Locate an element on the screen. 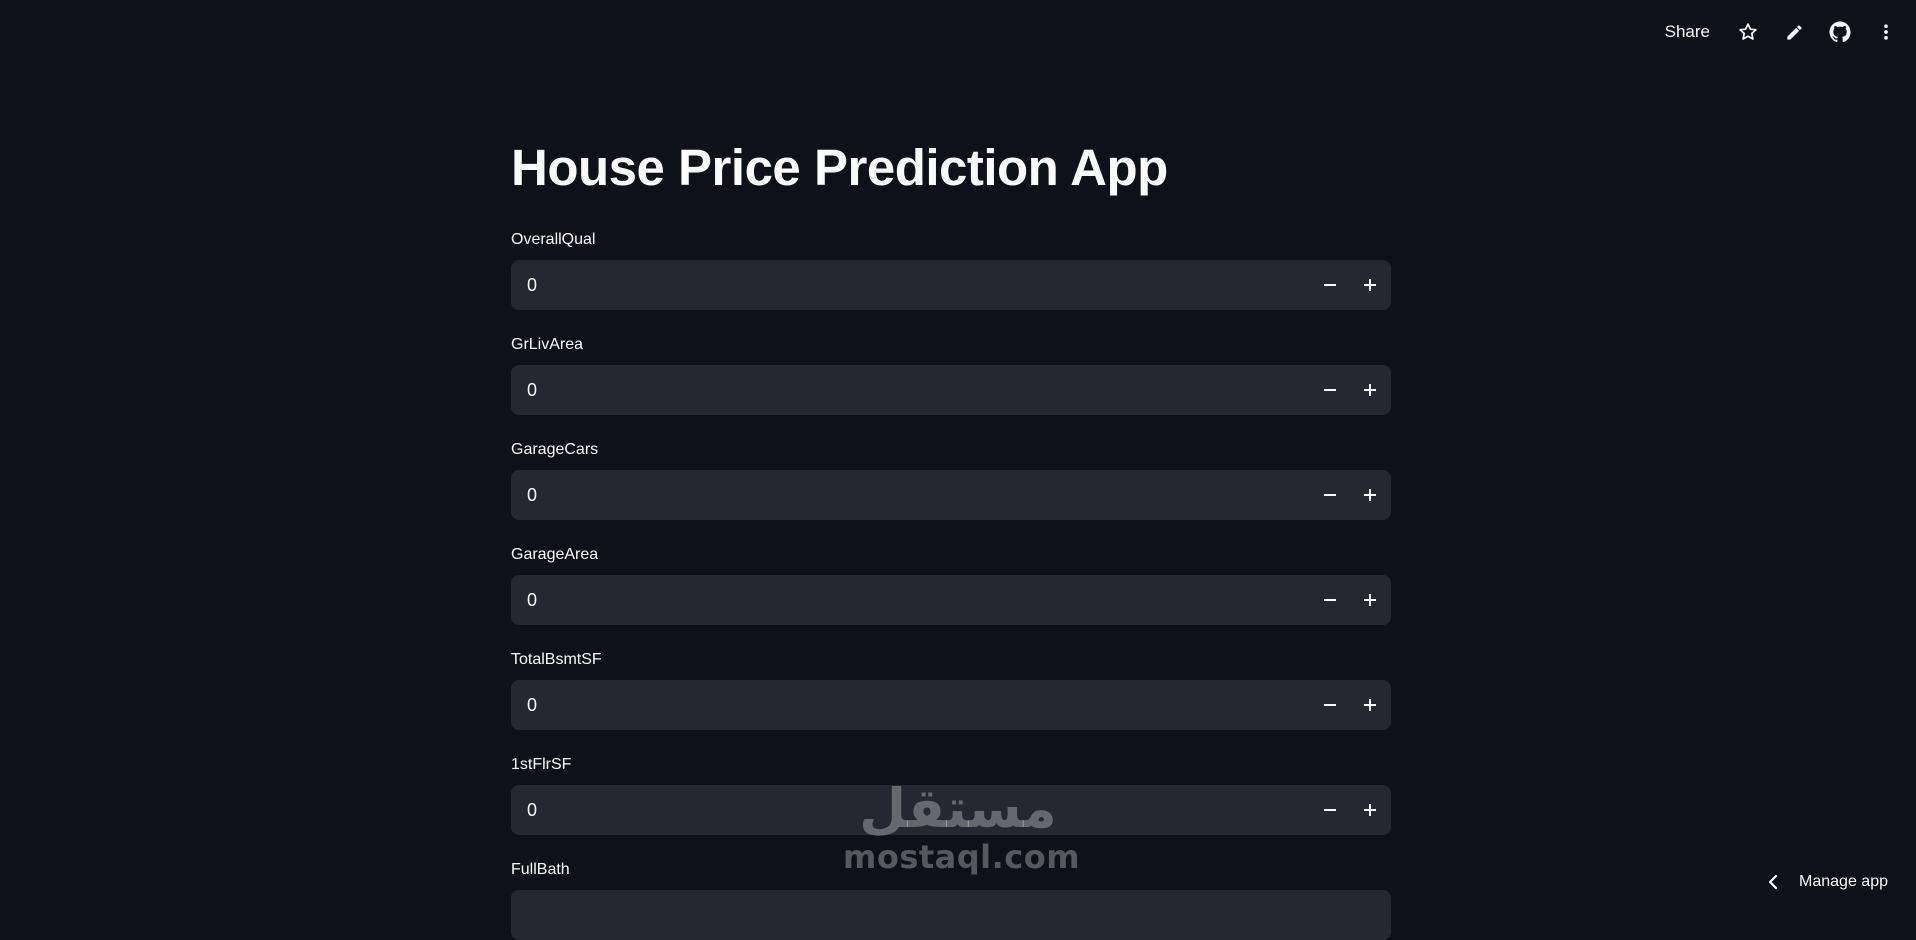 The height and width of the screenshot is (940, 1916). field-label: GrLivArea is located at coordinates (951, 345).